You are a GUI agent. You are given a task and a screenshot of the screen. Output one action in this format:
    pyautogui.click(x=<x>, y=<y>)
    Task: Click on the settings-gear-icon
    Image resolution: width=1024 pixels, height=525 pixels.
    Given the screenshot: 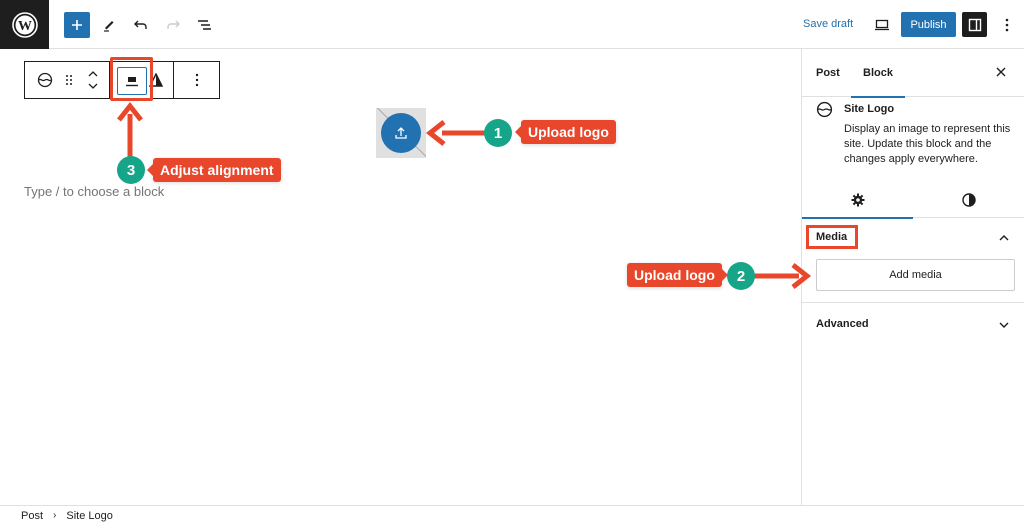 What is the action you would take?
    pyautogui.click(x=857, y=199)
    